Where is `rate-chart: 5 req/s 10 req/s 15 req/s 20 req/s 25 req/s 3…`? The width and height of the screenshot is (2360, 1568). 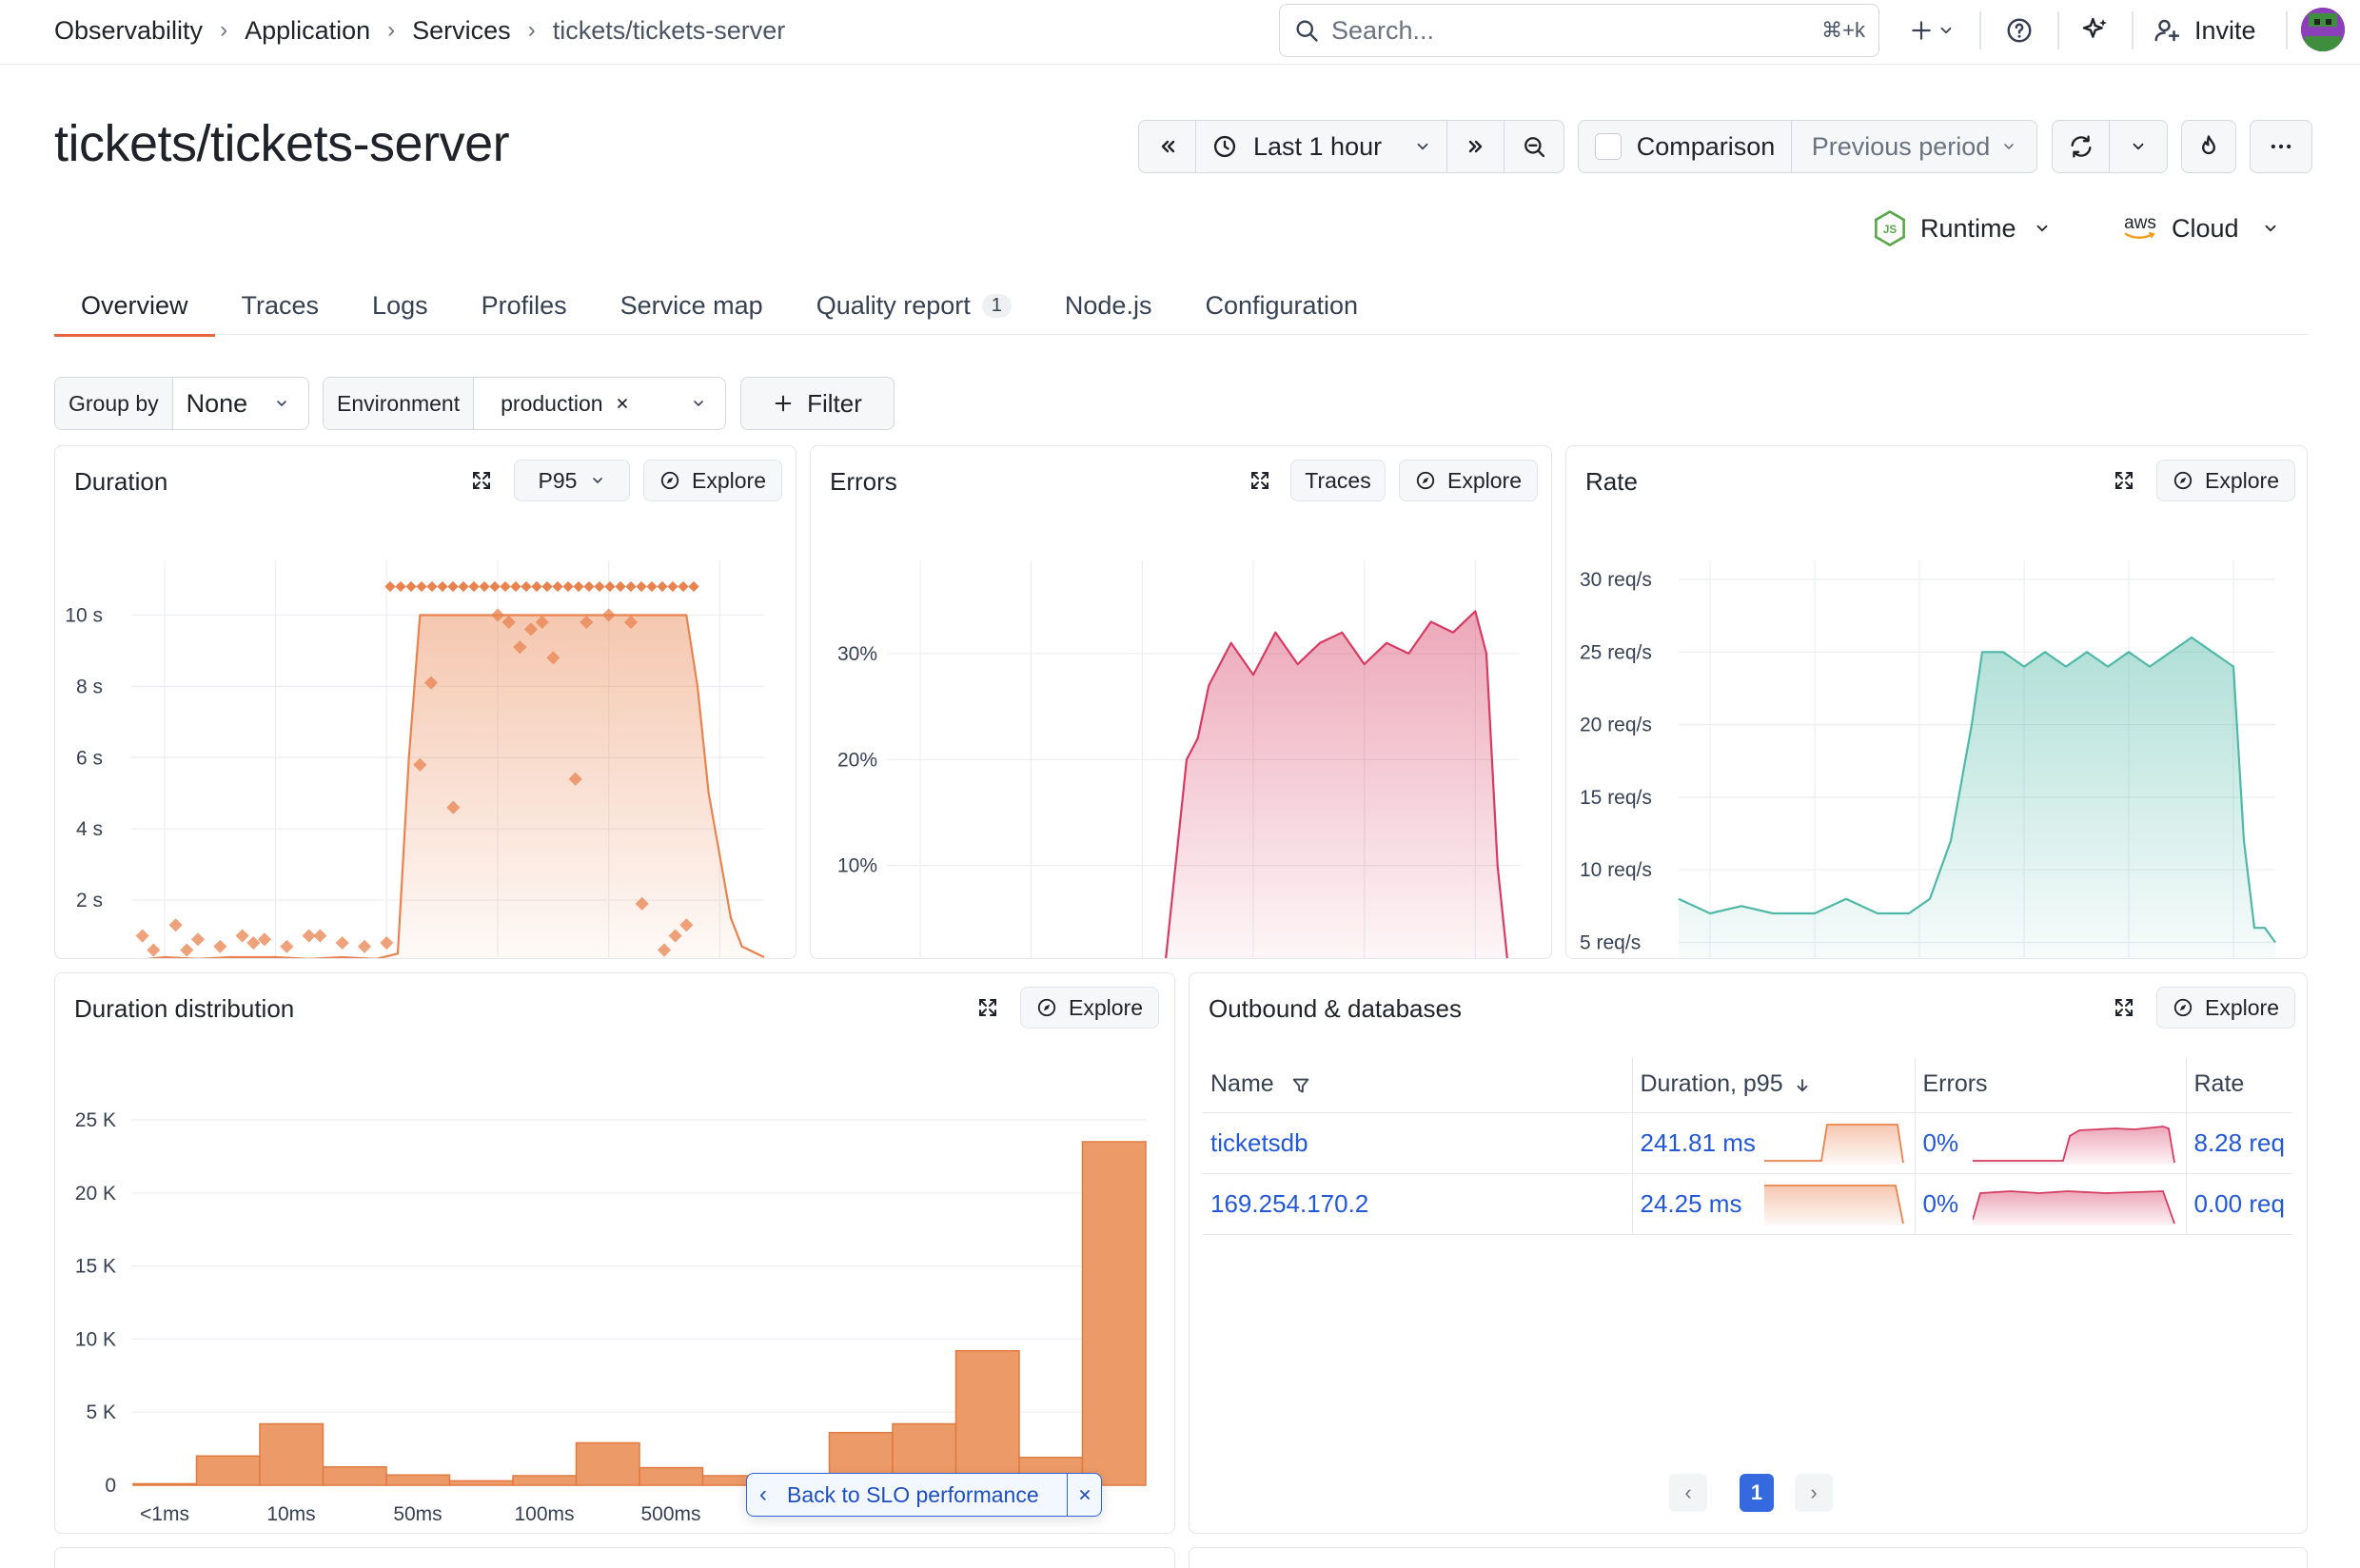
rate-chart: 5 req/s 10 req/s 15 req/s 20 req/s 25 req/s 3… is located at coordinates (1928, 759).